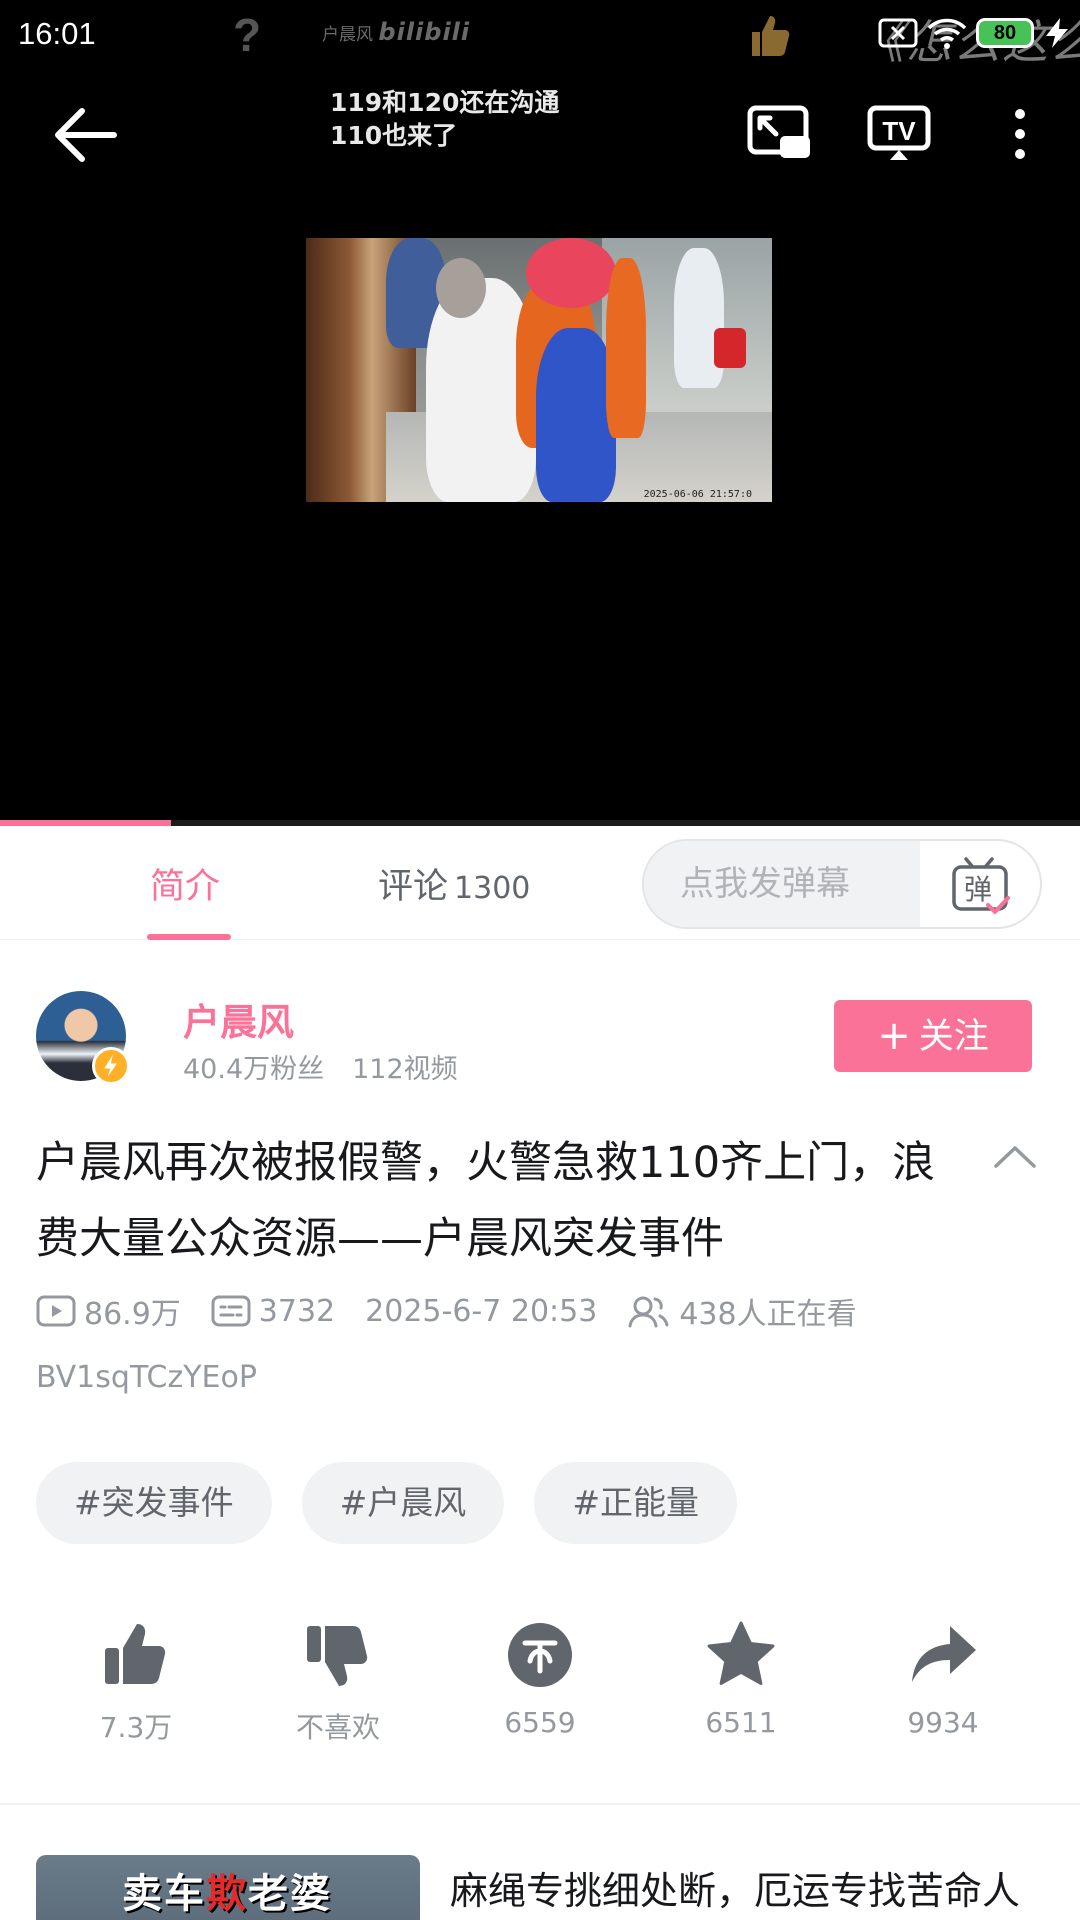 The width and height of the screenshot is (1080, 1920). Describe the element at coordinates (540, 883) in the screenshot. I see `detail-tab-bar: 简介 评论 1300 点我发弹幕 弹` at that location.